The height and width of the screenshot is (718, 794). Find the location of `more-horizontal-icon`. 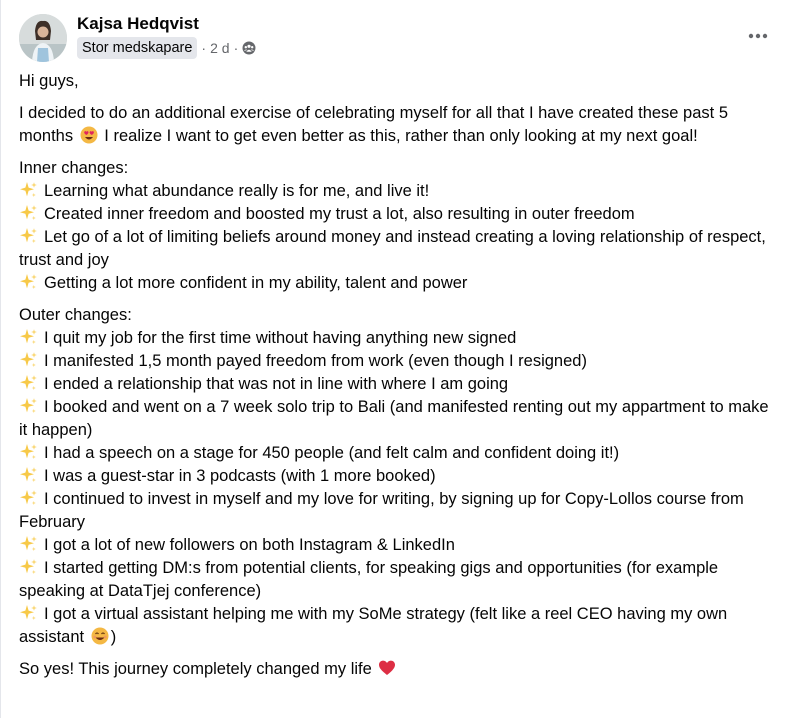

more-horizontal-icon is located at coordinates (758, 36).